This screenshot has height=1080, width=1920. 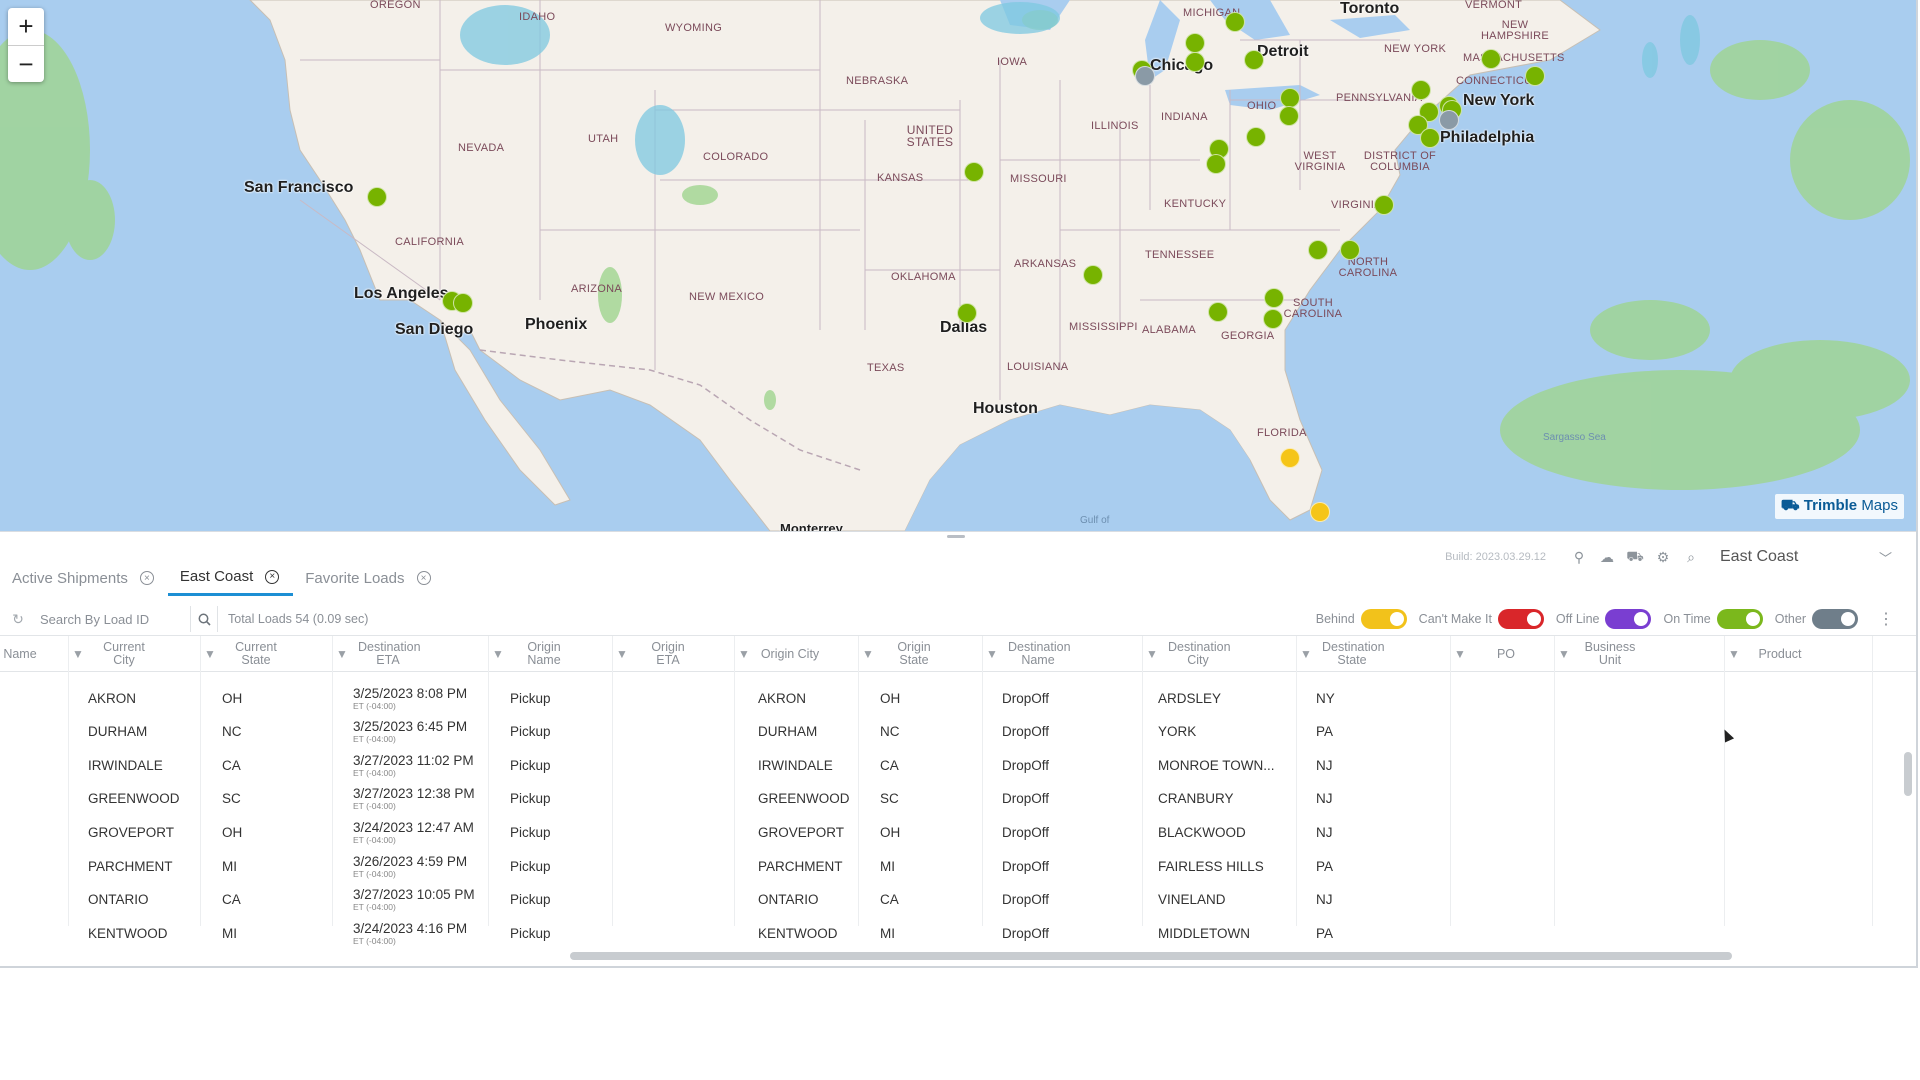 I want to click on toggle-behind, so click(x=1383, y=619).